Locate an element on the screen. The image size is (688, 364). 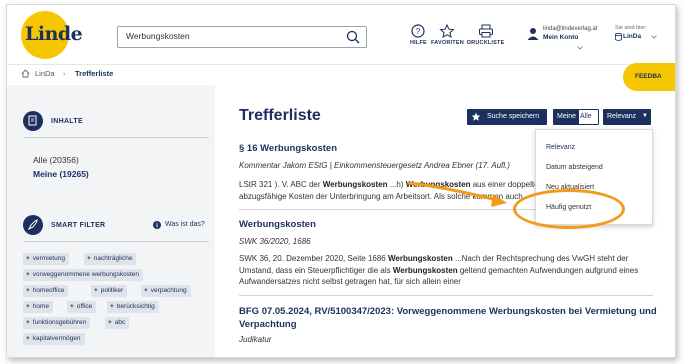
location-value: LinDa is located at coordinates (632, 36).